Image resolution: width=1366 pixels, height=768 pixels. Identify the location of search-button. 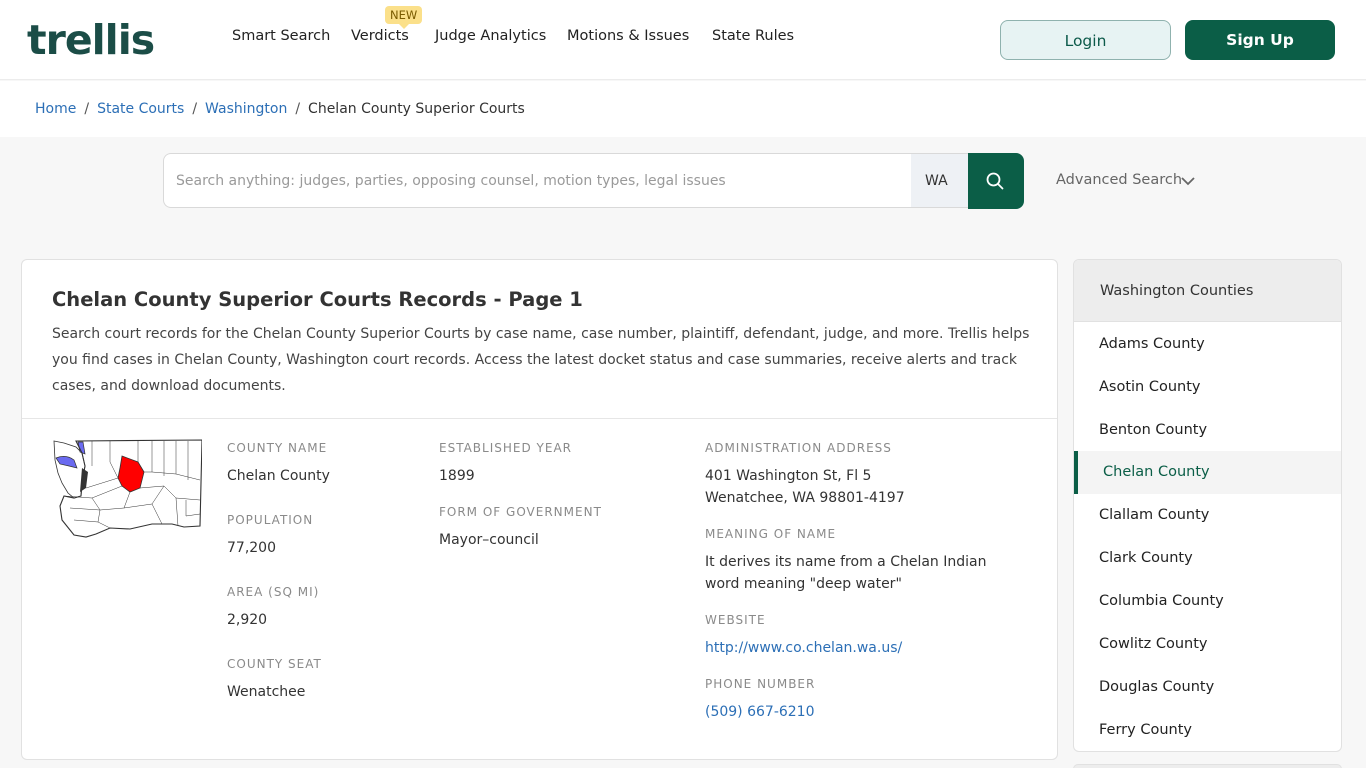
(996, 181).